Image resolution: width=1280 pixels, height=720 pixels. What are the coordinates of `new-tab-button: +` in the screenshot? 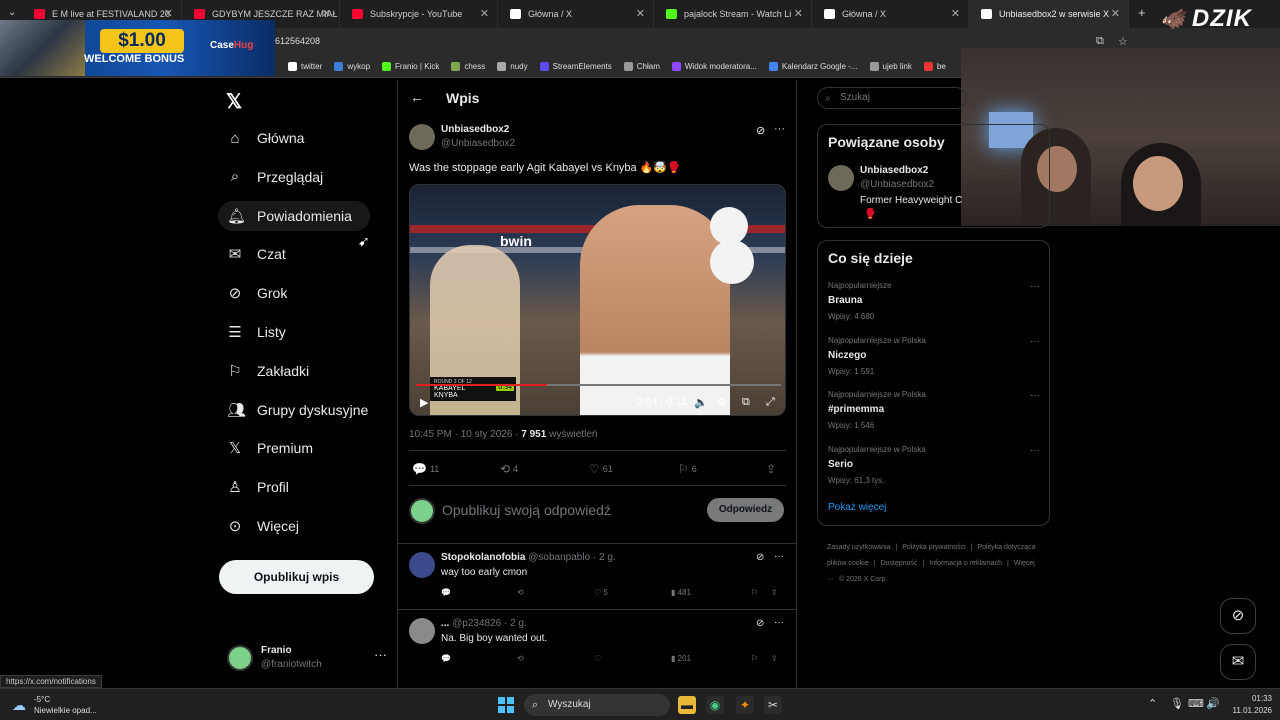 It's located at (1142, 12).